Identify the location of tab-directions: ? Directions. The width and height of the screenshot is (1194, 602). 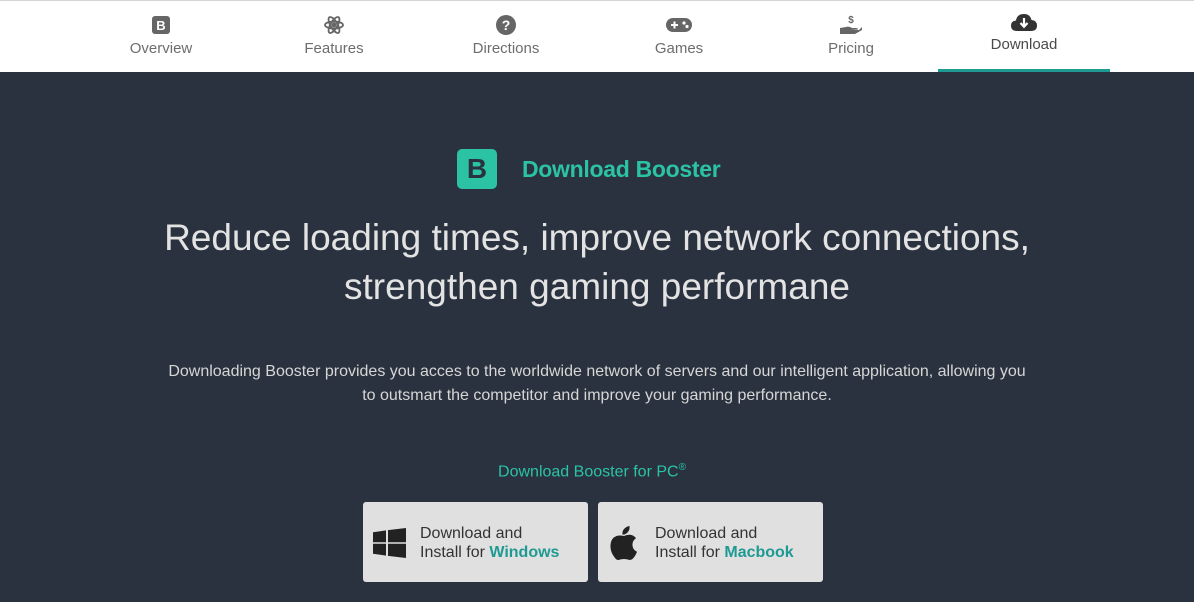
(506, 37).